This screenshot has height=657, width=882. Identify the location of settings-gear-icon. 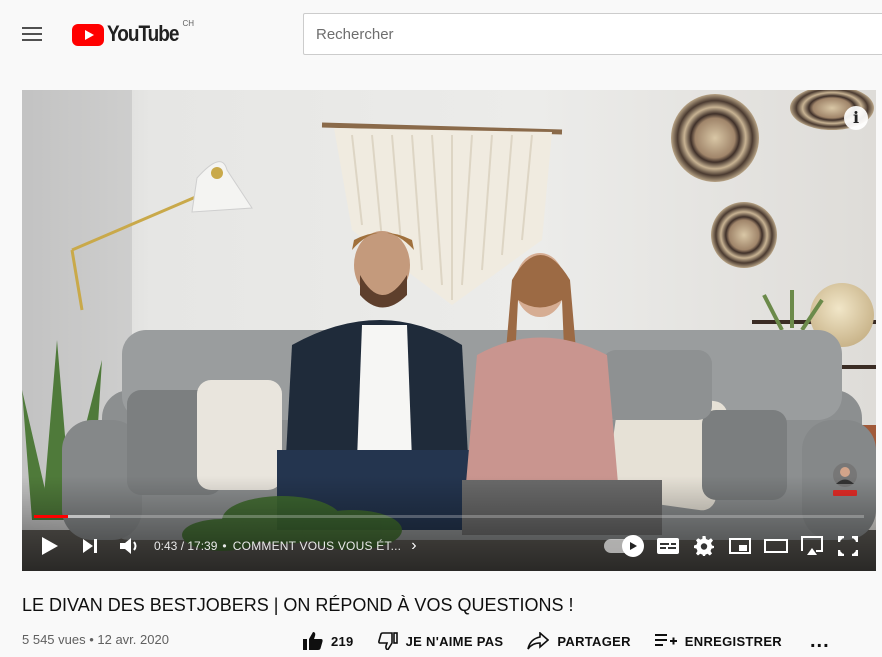
(704, 546).